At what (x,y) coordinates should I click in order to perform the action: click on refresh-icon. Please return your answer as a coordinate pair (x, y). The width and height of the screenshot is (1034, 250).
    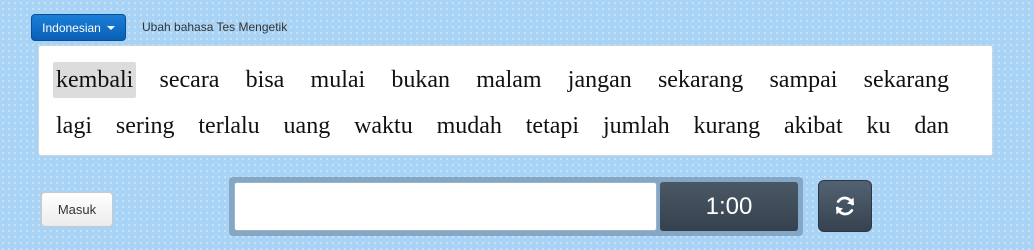
    Looking at the image, I should click on (845, 206).